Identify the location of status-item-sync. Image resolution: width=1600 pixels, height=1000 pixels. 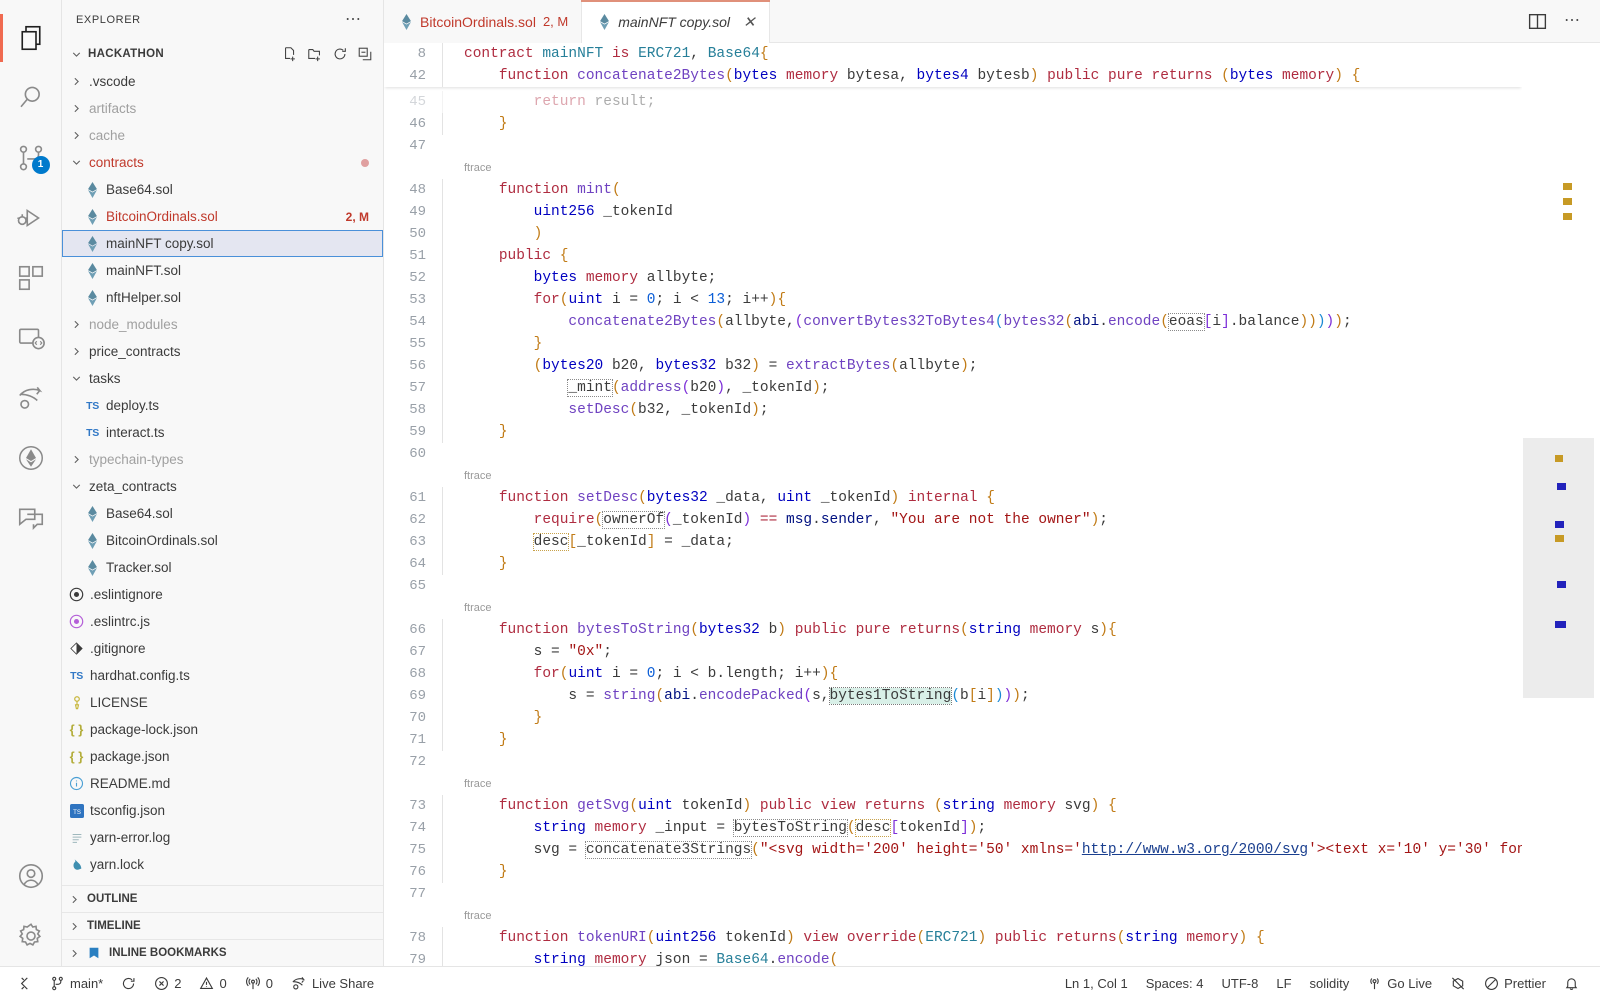
(128, 983).